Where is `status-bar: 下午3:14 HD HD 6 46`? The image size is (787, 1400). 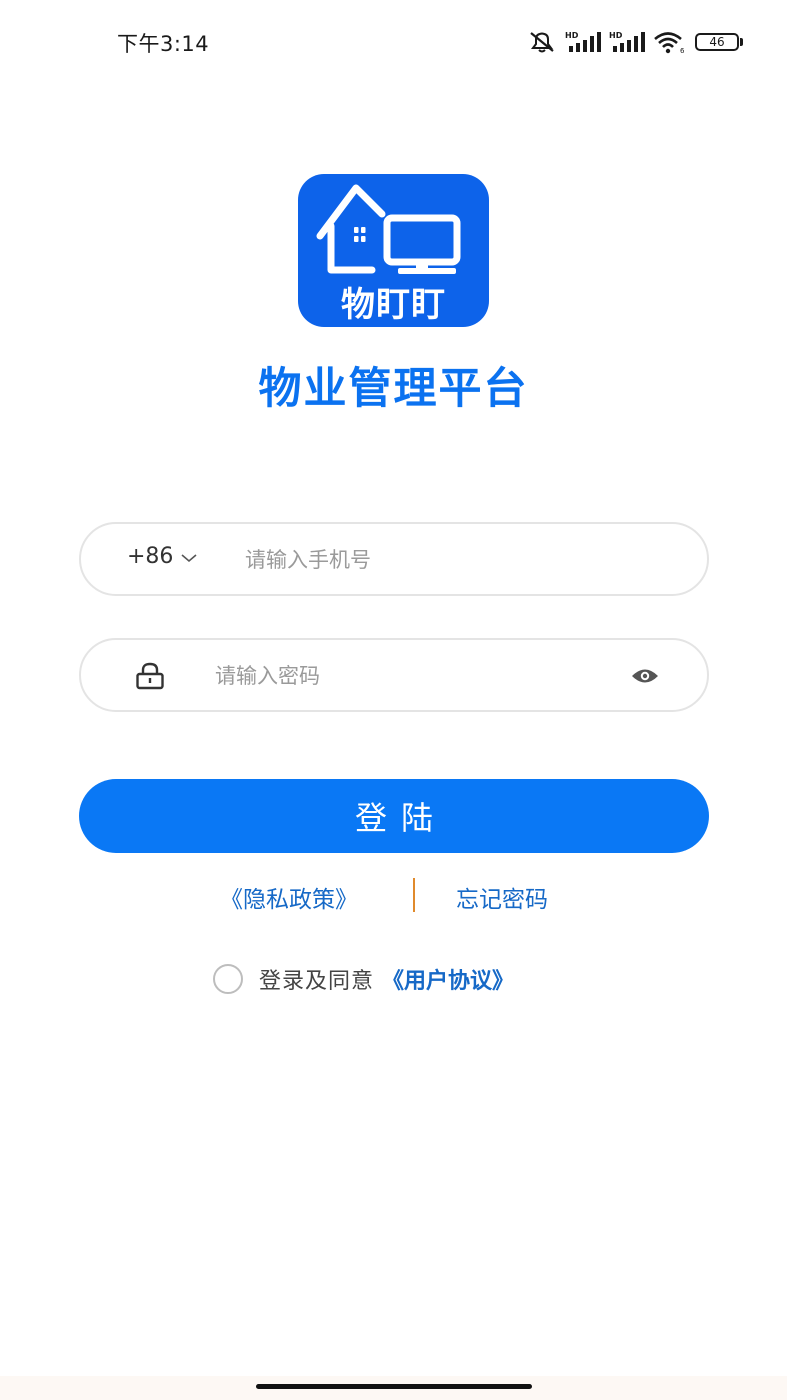 status-bar: 下午3:14 HD HD 6 46 is located at coordinates (393, 42).